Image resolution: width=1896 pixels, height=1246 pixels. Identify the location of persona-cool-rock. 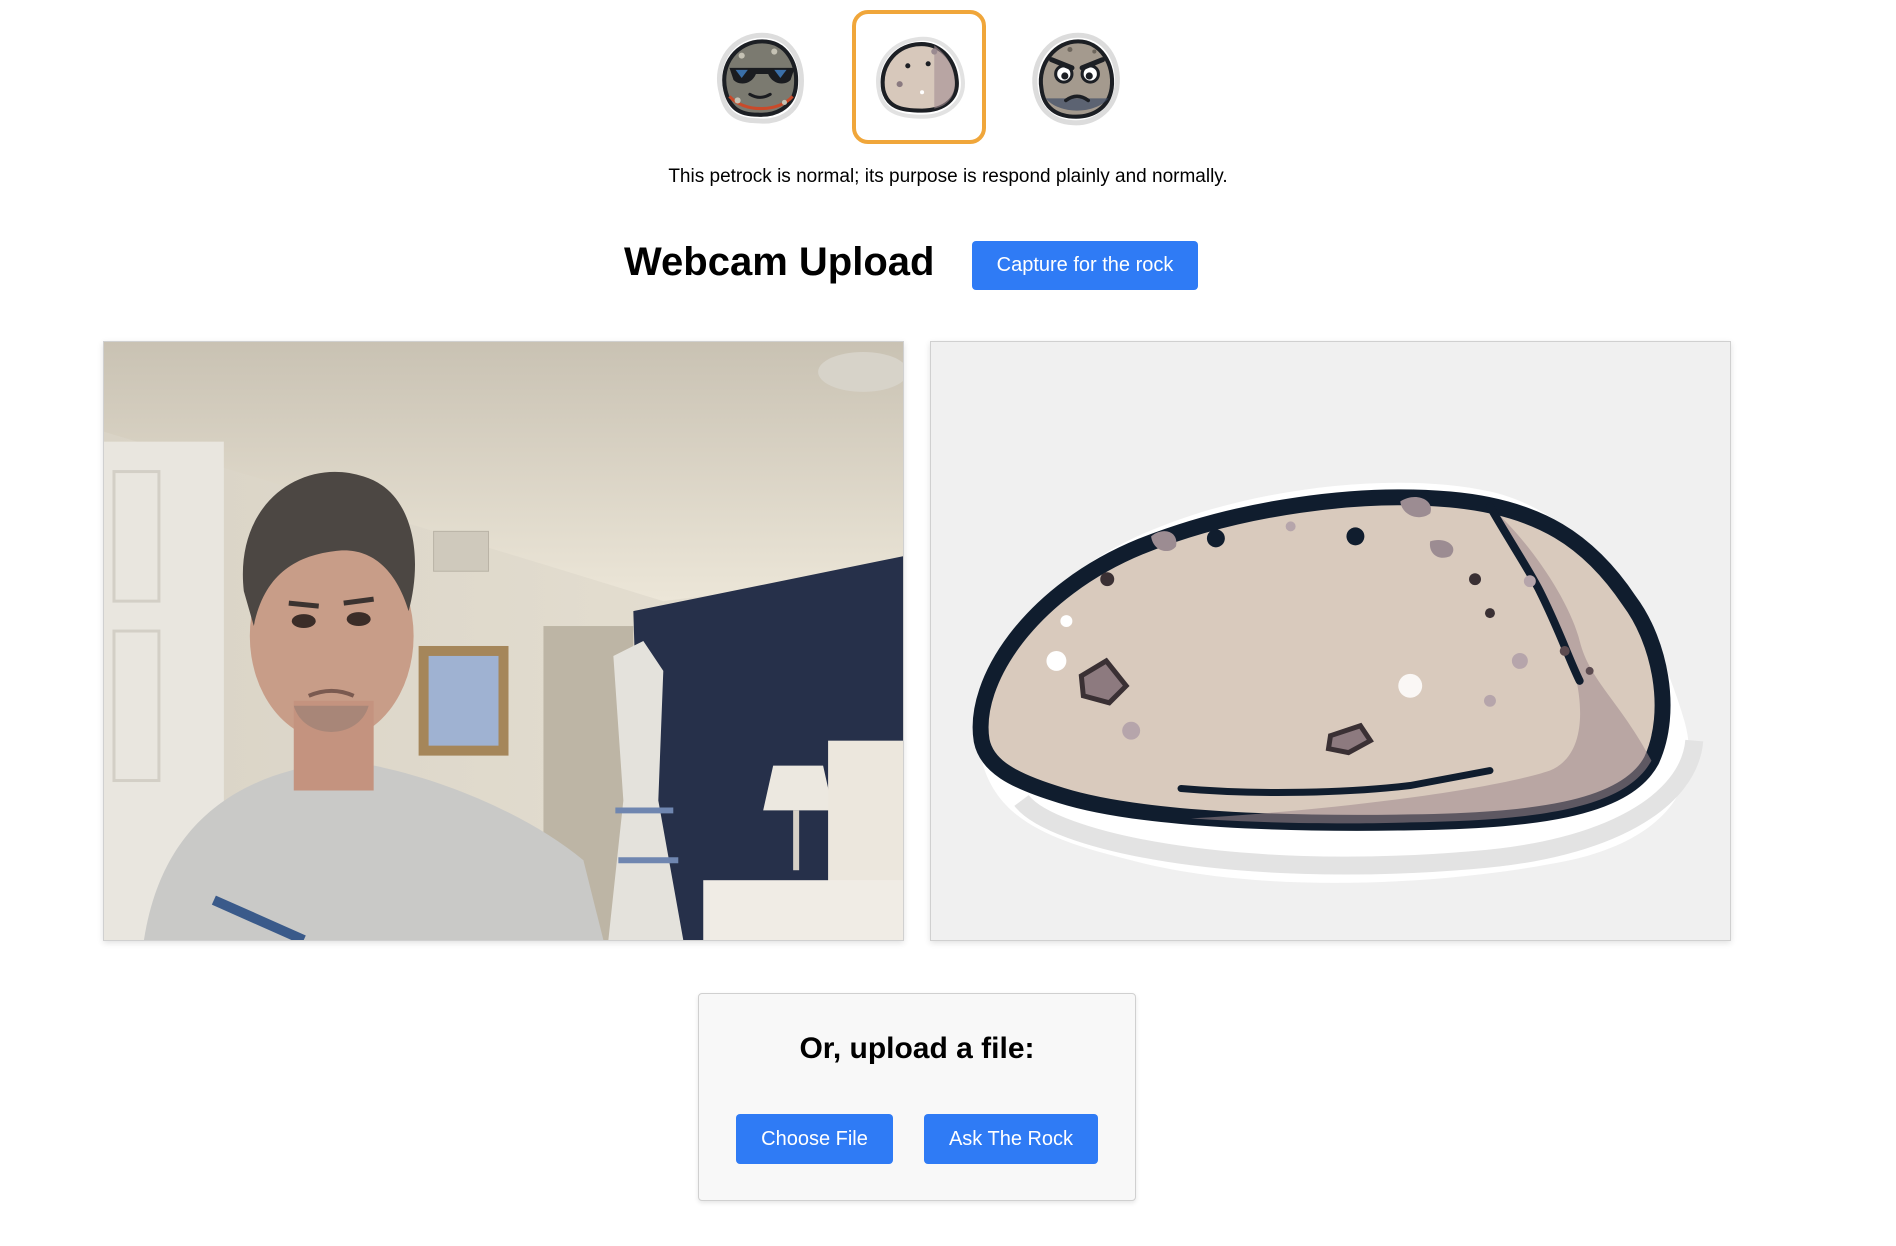
(759, 77).